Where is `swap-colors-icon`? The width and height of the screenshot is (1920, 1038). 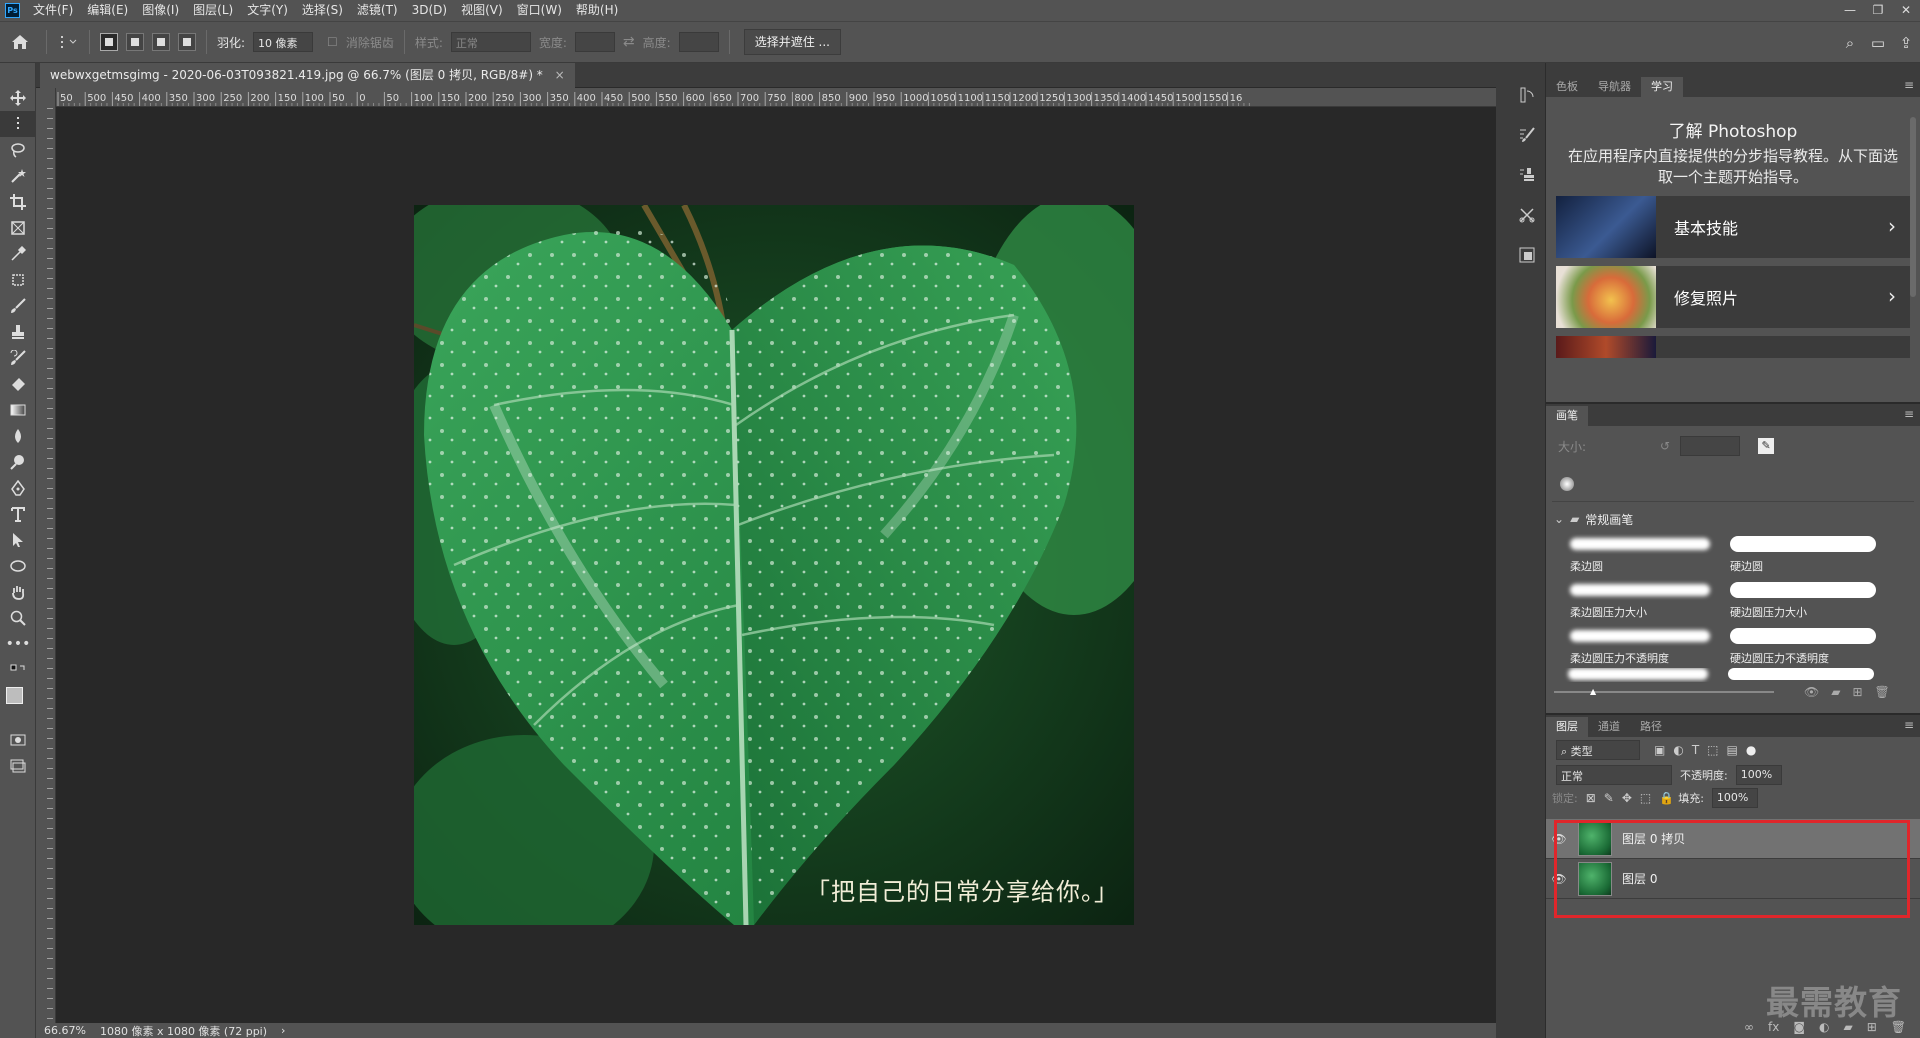
swap-colors-icon is located at coordinates (18, 670).